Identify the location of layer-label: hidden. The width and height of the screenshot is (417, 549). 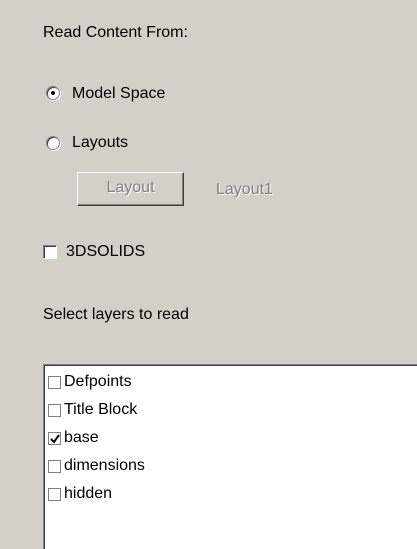
(88, 493).